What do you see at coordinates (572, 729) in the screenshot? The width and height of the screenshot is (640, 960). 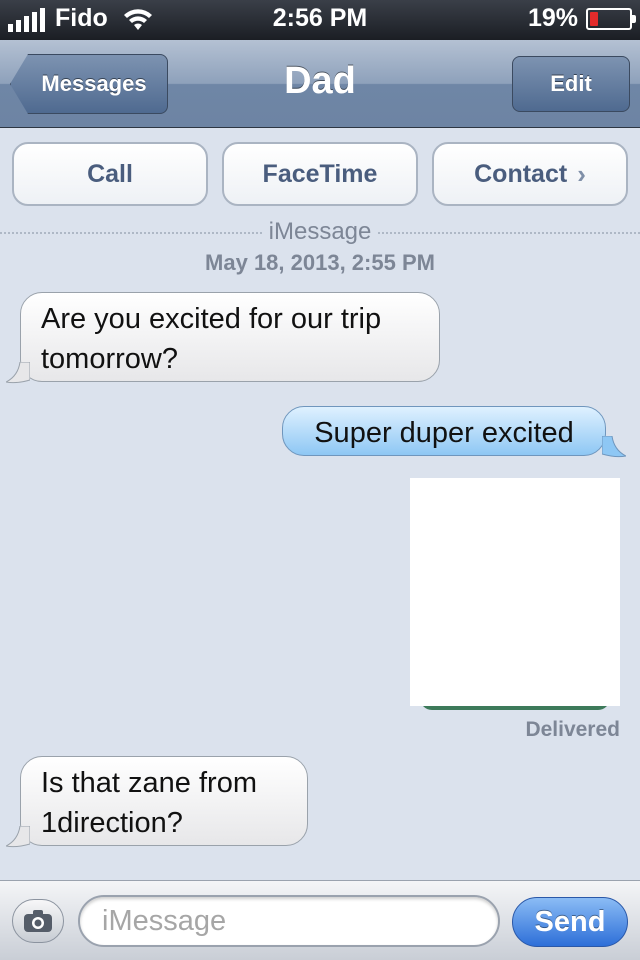 I see `delivered-status: Delivered` at bounding box center [572, 729].